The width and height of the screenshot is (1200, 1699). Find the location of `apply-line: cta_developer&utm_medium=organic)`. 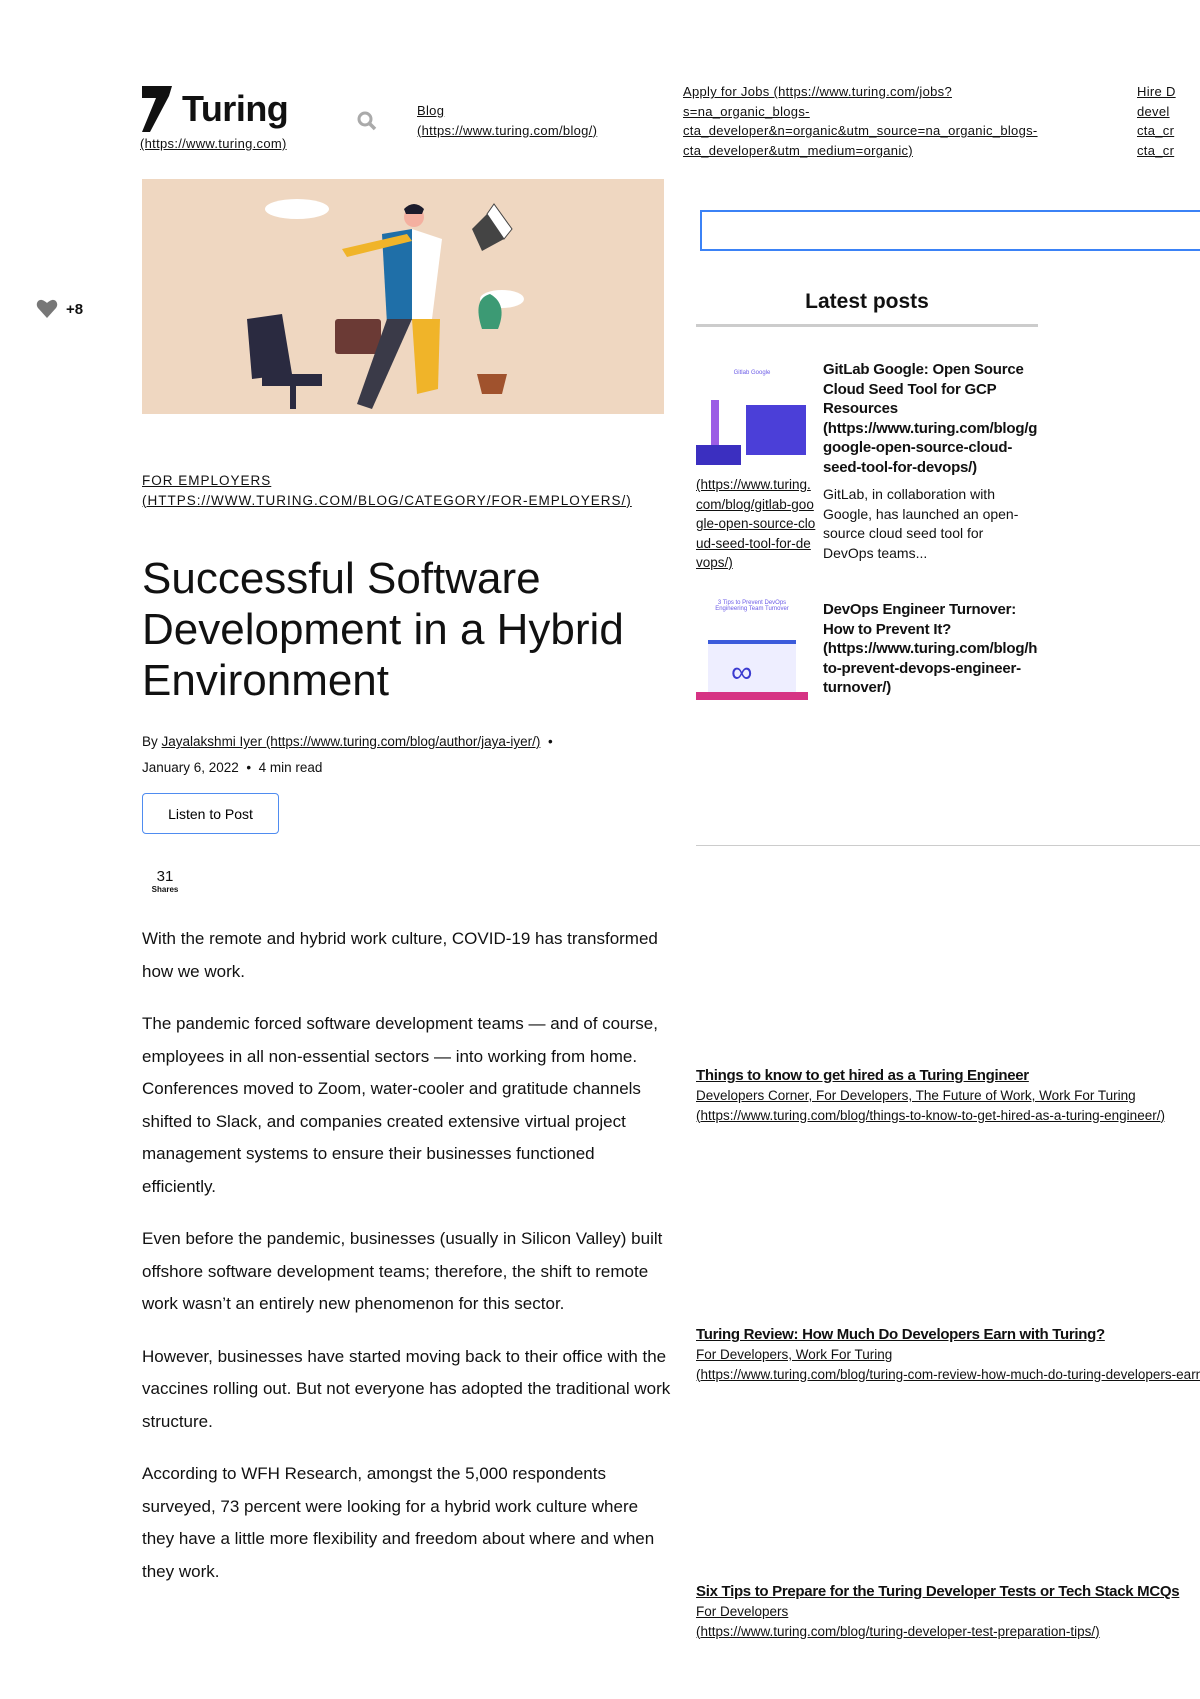

apply-line: cta_developer&utm_medium=organic) is located at coordinates (798, 150).